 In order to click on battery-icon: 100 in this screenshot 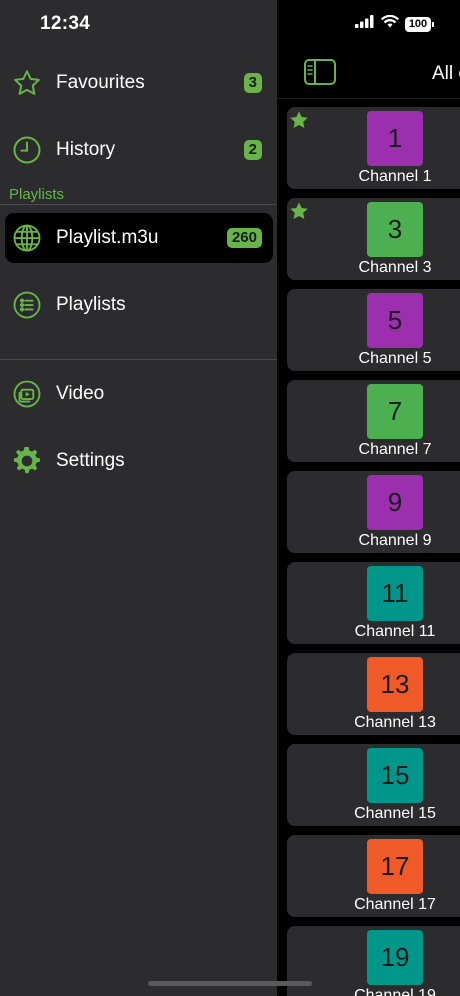, I will do `click(419, 24)`.